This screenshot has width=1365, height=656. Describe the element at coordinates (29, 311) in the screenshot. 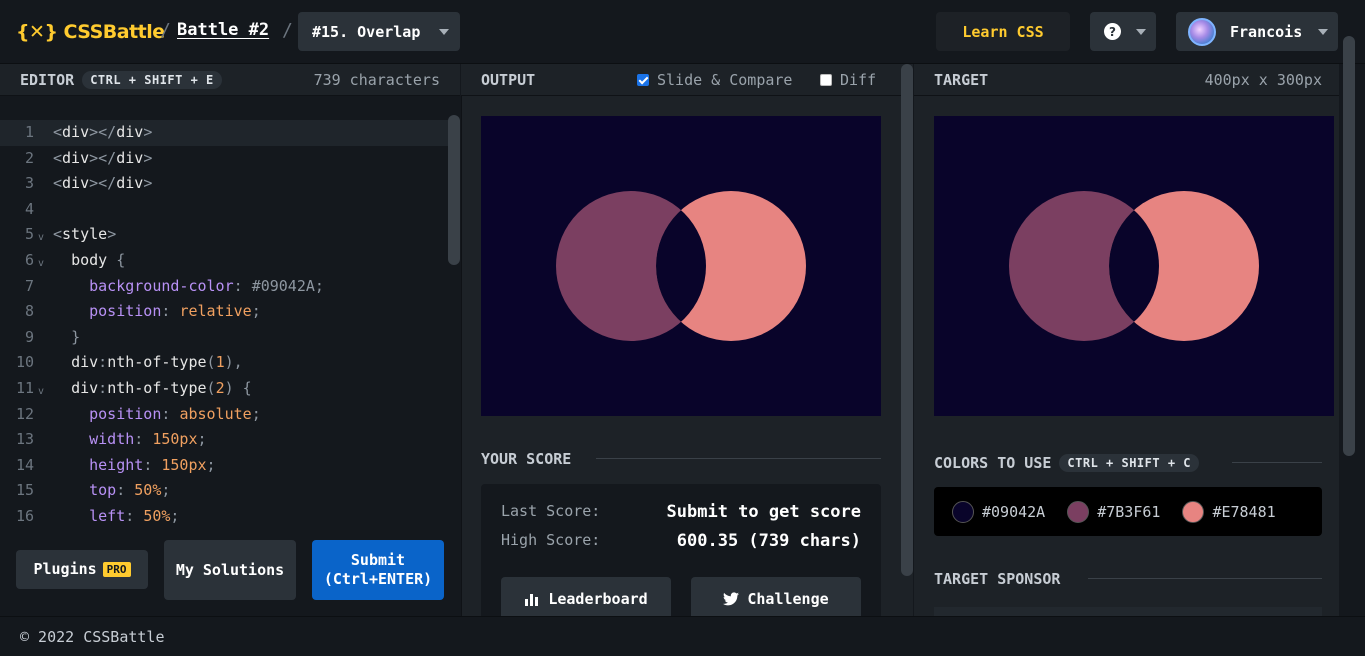

I see `line-number: 8` at that location.